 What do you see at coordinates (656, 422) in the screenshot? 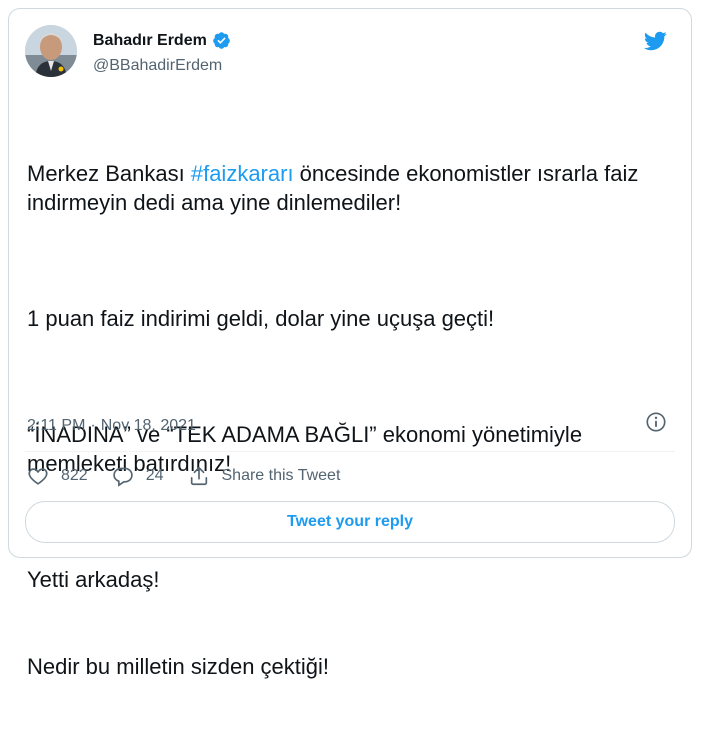
I see `info-icon` at bounding box center [656, 422].